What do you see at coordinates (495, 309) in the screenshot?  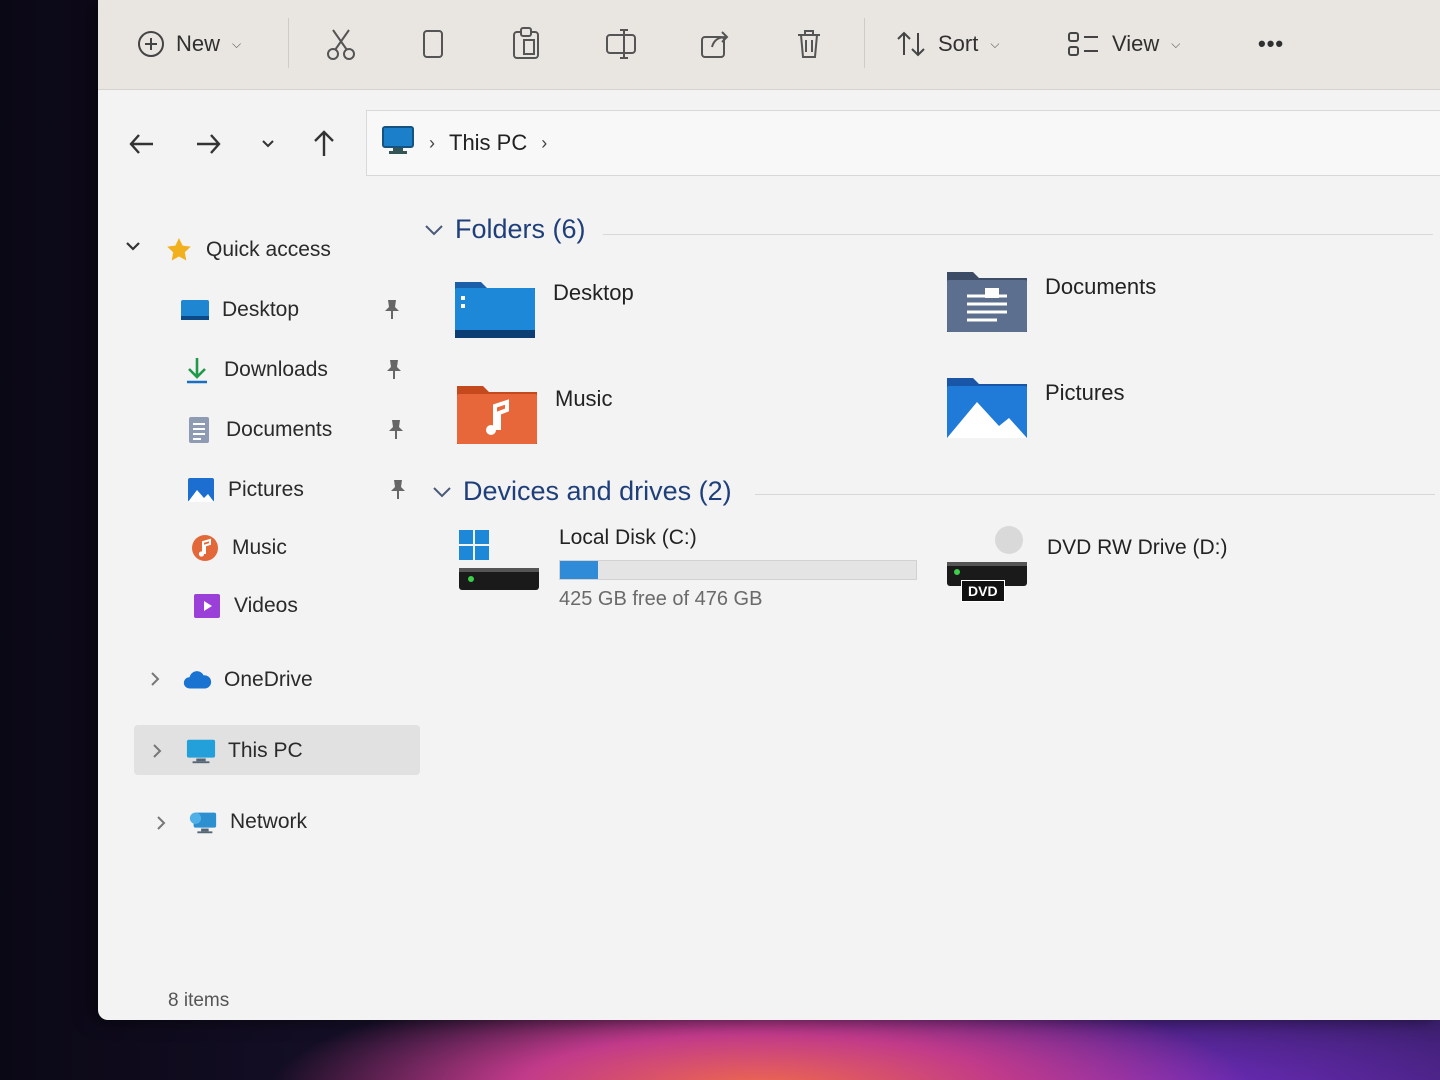 I see `desktop-folder-icon` at bounding box center [495, 309].